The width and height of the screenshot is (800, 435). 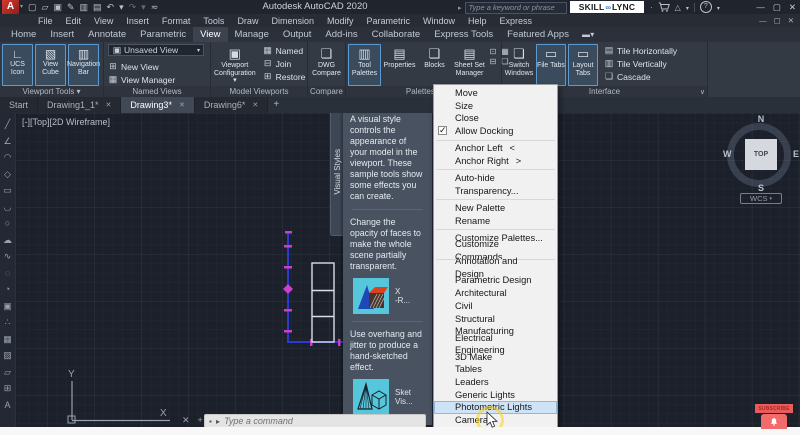 I want to click on arc-3point-tool-icon: ◡, so click(x=8, y=207).